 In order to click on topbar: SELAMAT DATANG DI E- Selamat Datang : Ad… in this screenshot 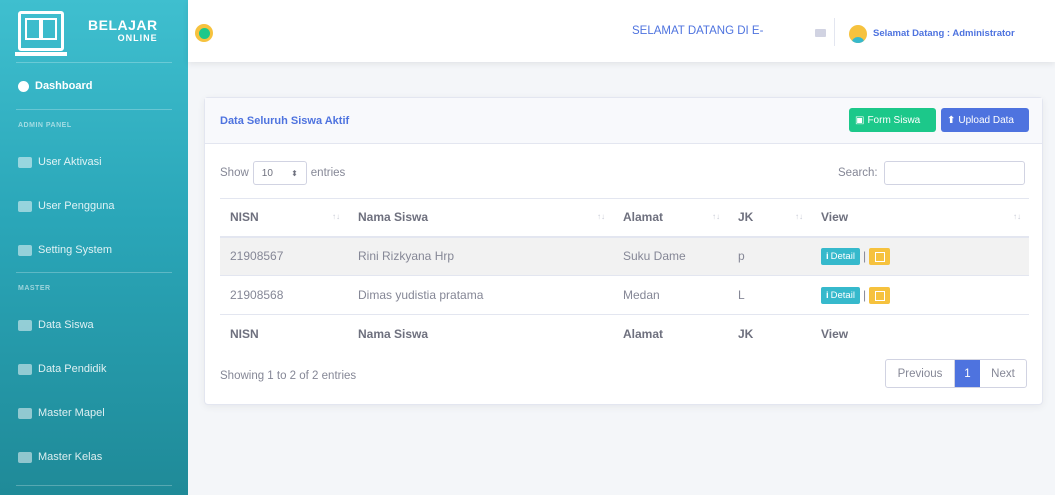, I will do `click(621, 31)`.